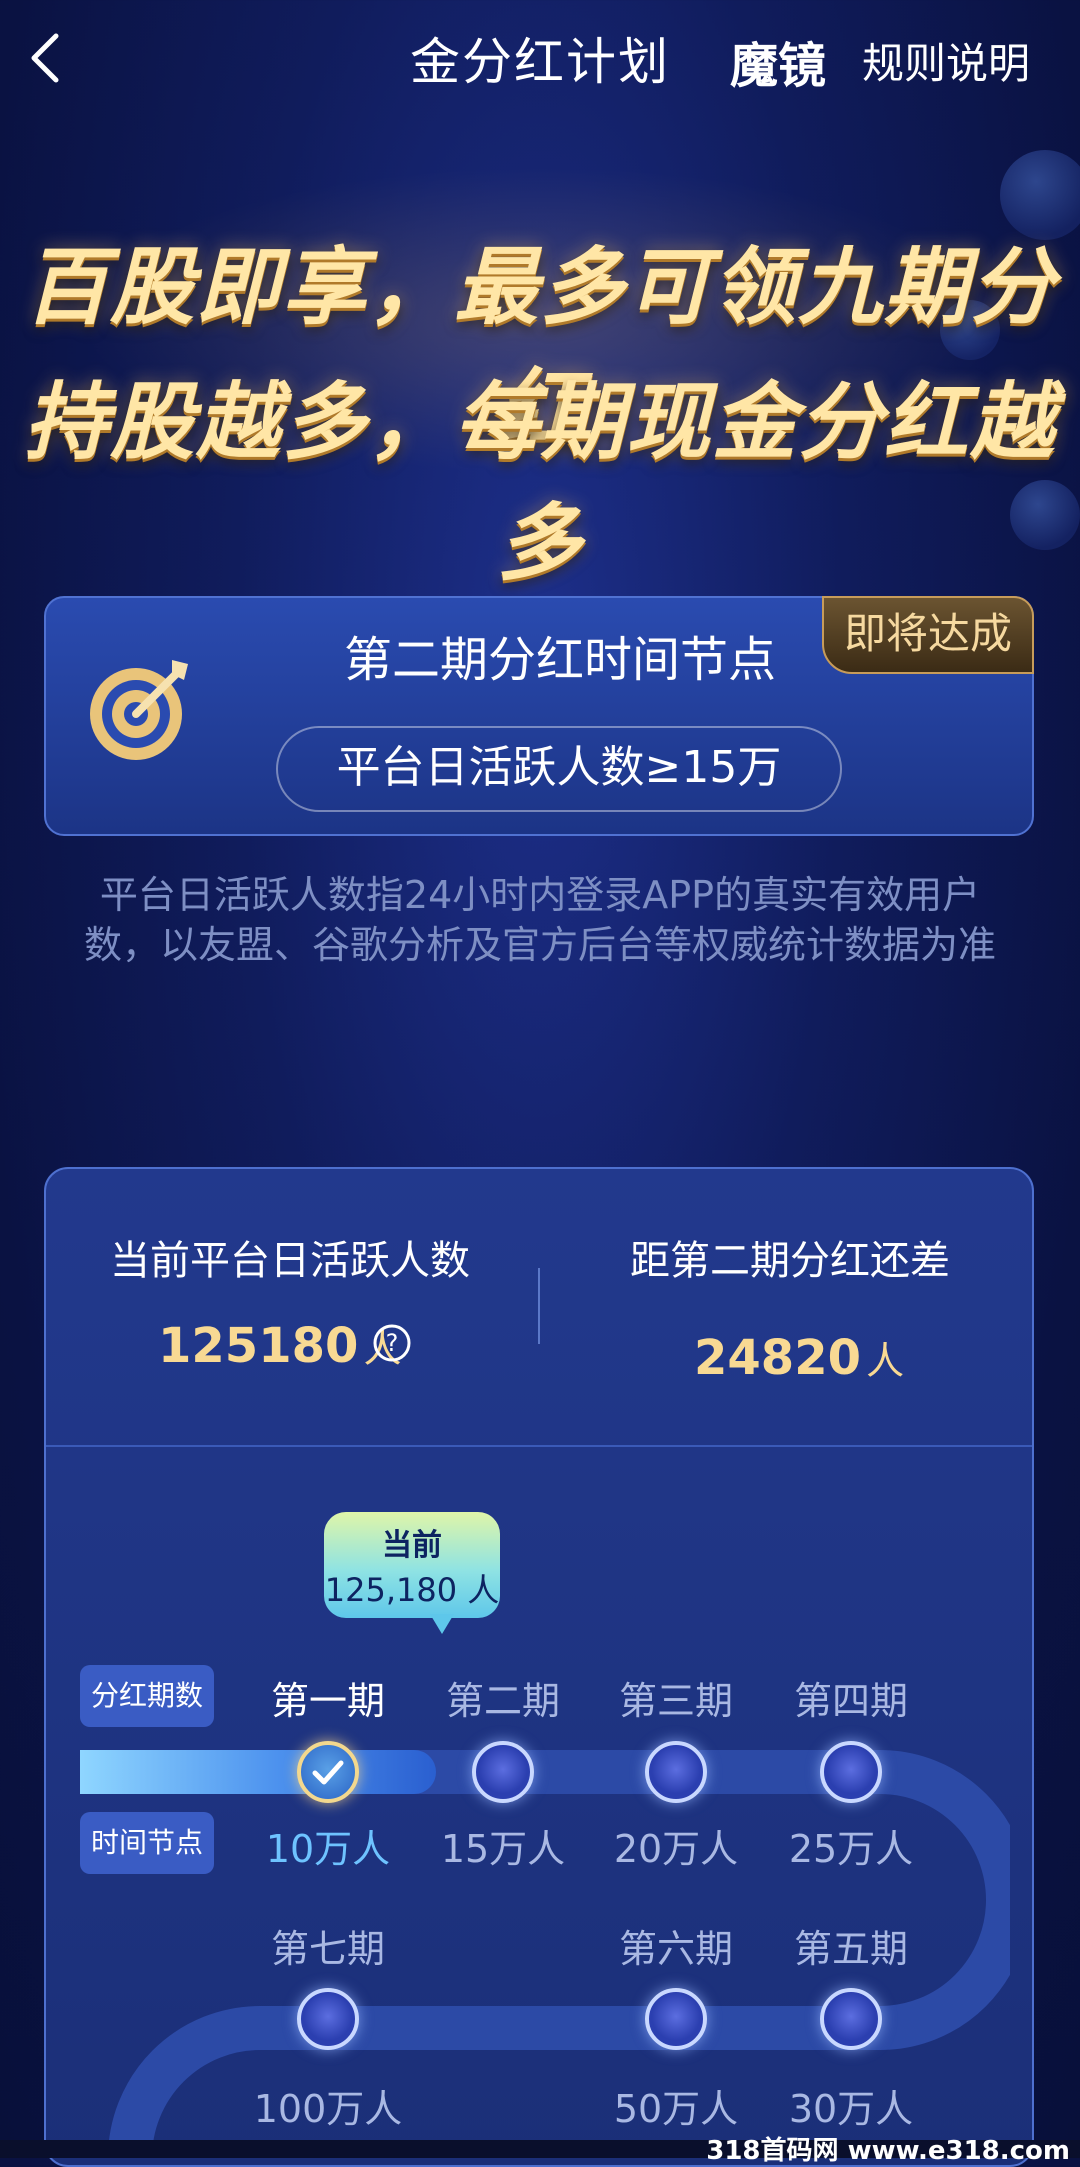  I want to click on period-label: 第五期, so click(850, 1949).